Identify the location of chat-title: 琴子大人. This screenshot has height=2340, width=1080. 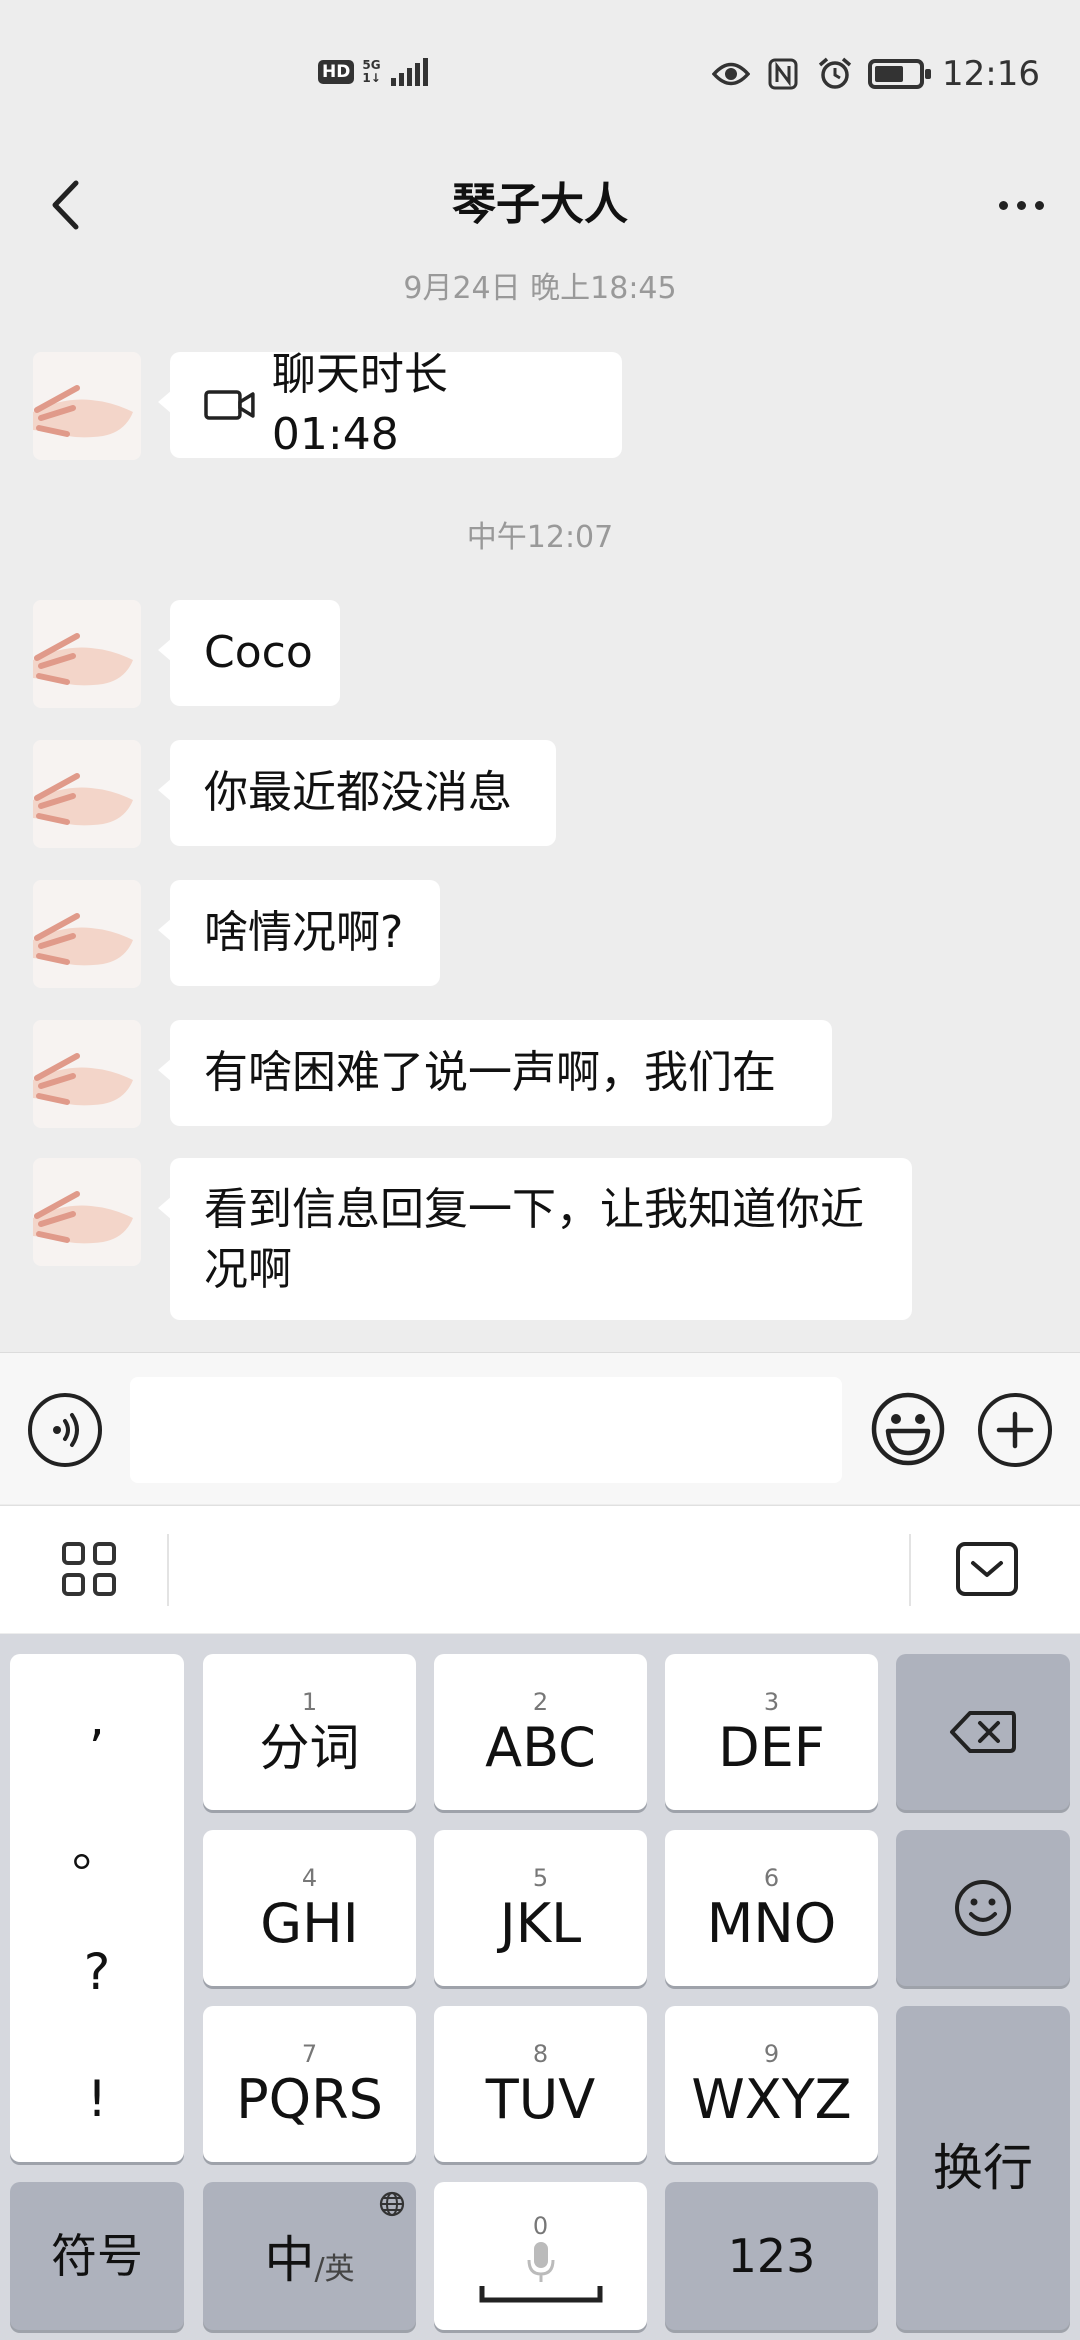
(540, 204).